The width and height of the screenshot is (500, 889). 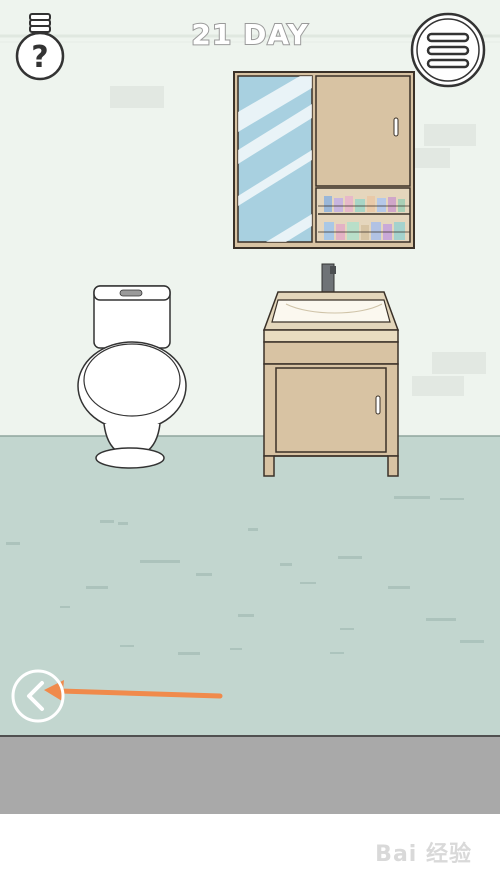 What do you see at coordinates (331, 311) in the screenshot?
I see `sink-basin` at bounding box center [331, 311].